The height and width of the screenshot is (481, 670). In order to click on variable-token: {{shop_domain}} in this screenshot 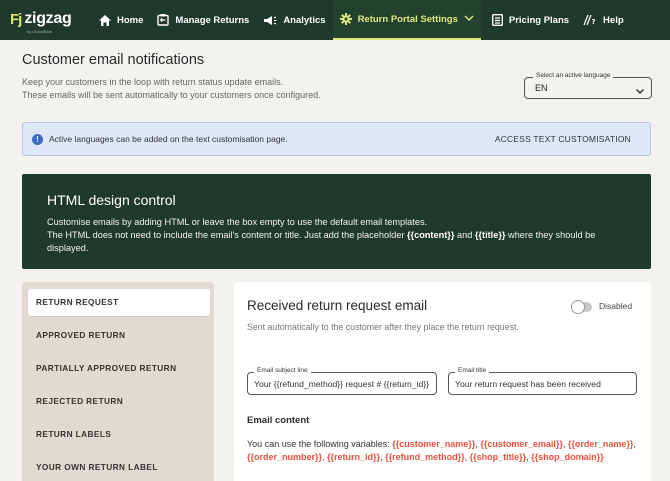, I will do `click(567, 457)`.